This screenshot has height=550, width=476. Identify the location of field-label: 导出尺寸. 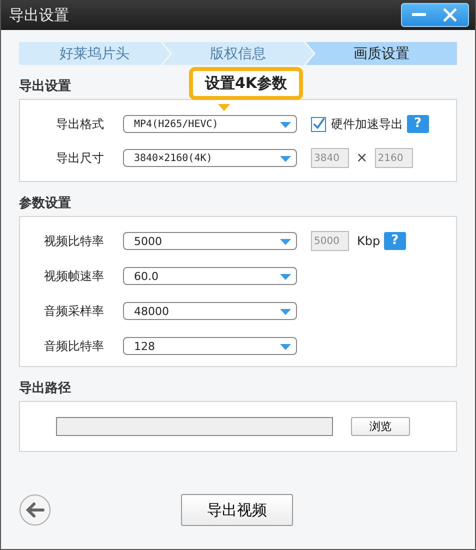
(79, 158).